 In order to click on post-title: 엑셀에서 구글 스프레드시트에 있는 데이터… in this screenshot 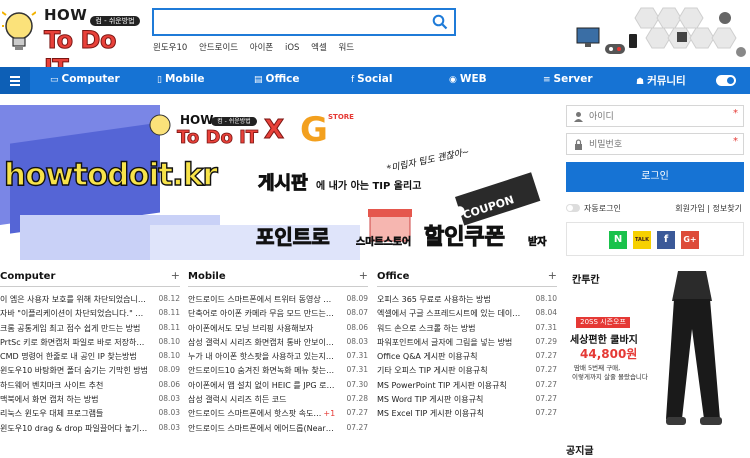, I will do `click(451, 313)`.